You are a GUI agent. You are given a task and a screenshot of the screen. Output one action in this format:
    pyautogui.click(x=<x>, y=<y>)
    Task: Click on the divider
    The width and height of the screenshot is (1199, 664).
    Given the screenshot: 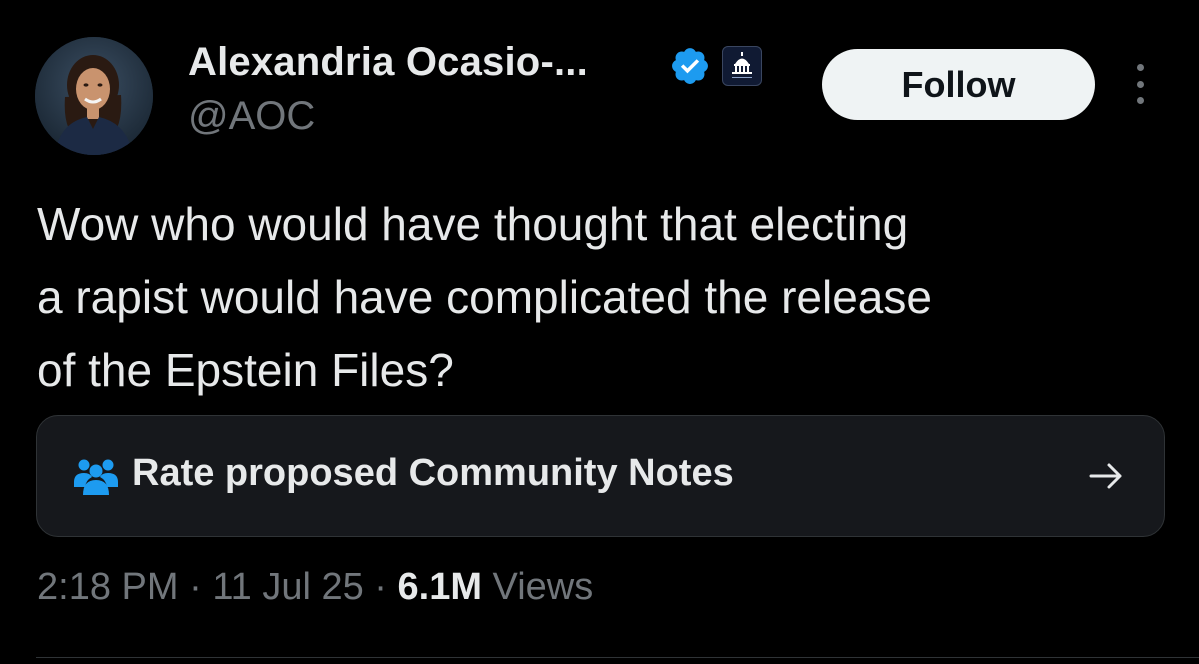 What is the action you would take?
    pyautogui.click(x=617, y=657)
    